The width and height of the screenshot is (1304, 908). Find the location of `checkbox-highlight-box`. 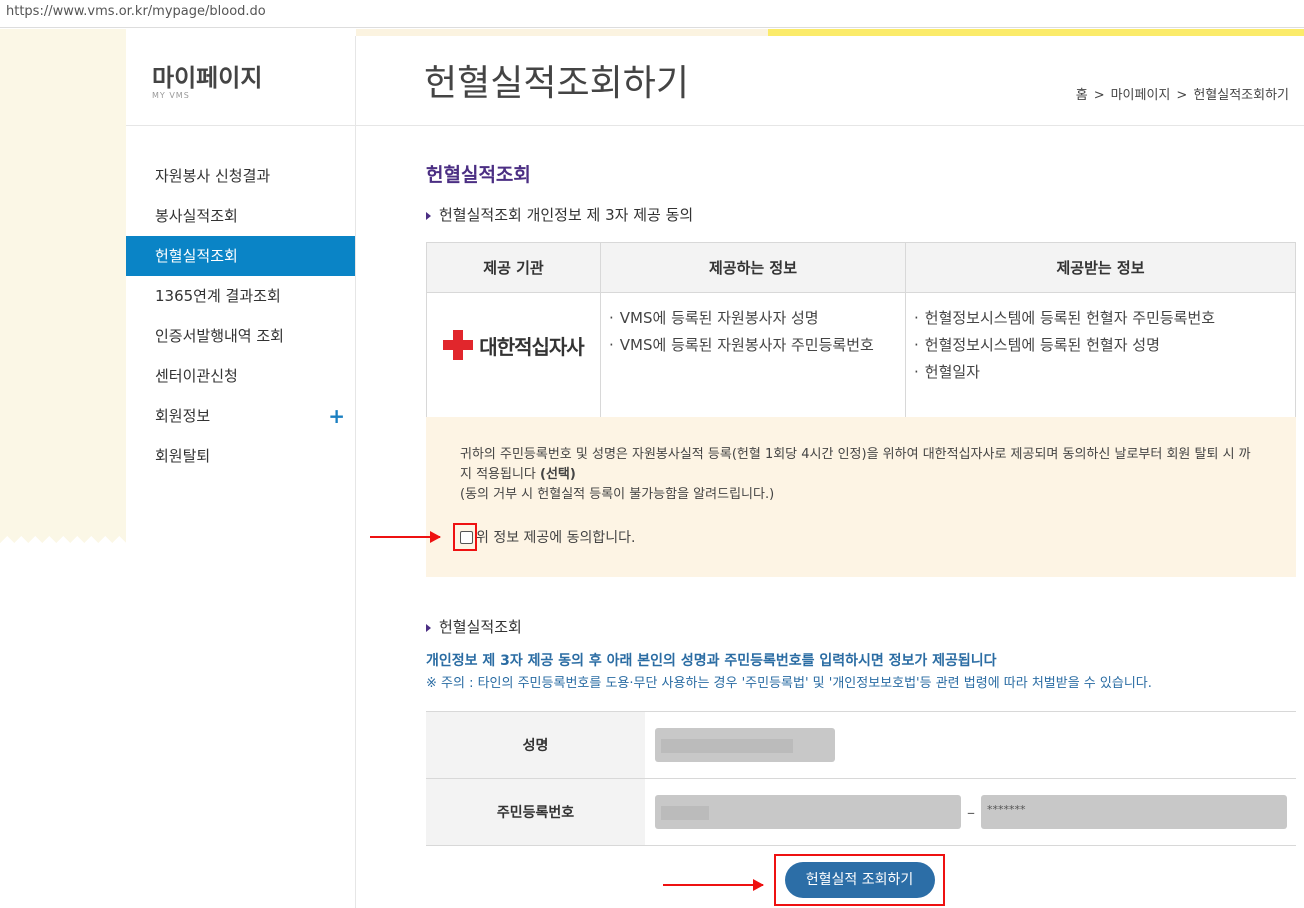

checkbox-highlight-box is located at coordinates (465, 537).